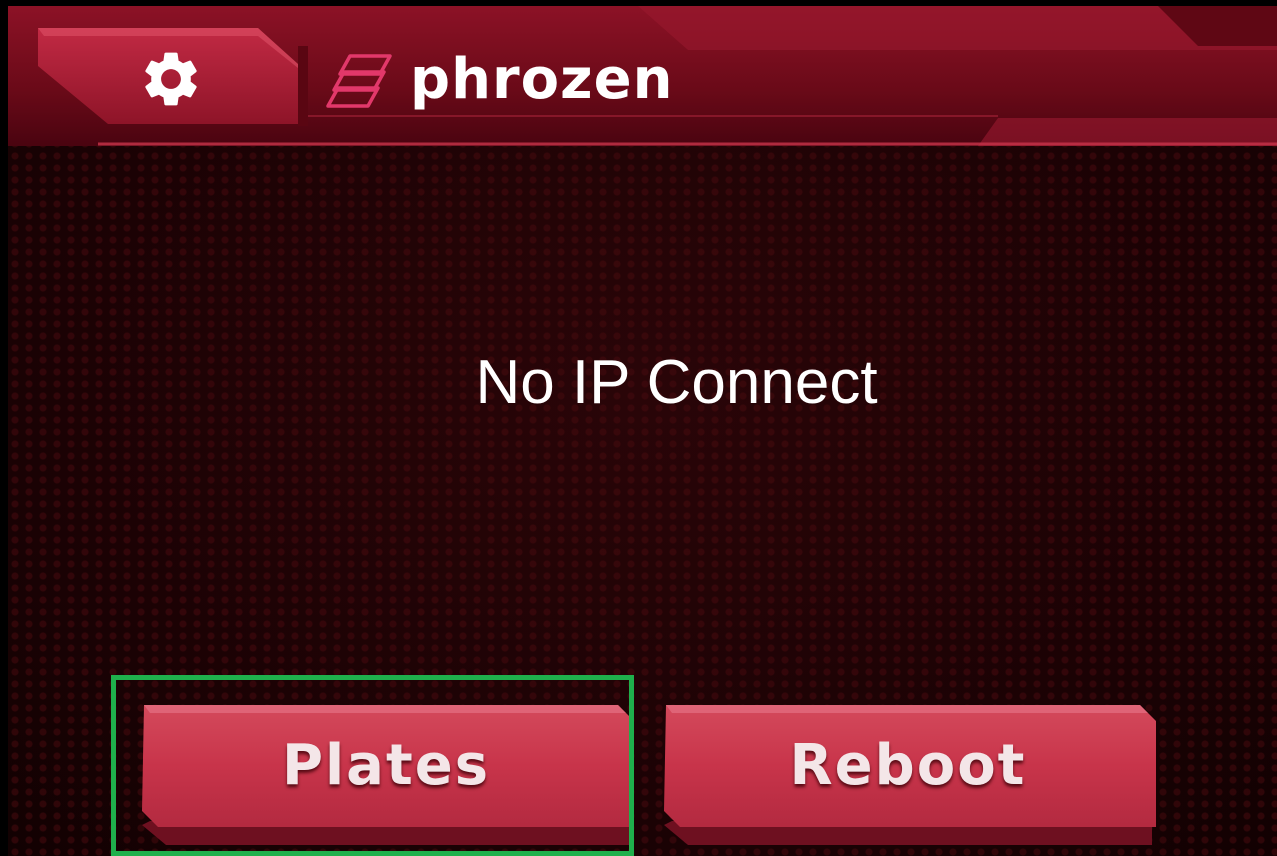 The image size is (1277, 856). Describe the element at coordinates (386, 765) in the screenshot. I see `plates-label: Plates` at that location.